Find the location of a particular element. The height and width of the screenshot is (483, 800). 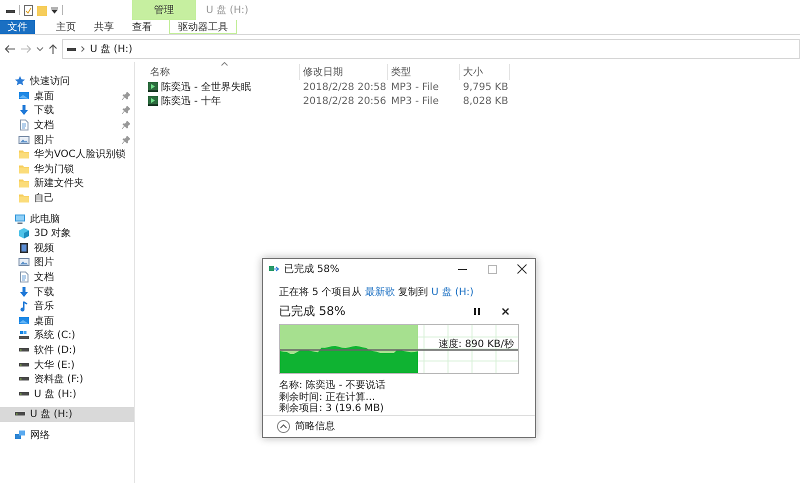

file-name: 陈奕迅 - 全世界失眠 is located at coordinates (223, 87).